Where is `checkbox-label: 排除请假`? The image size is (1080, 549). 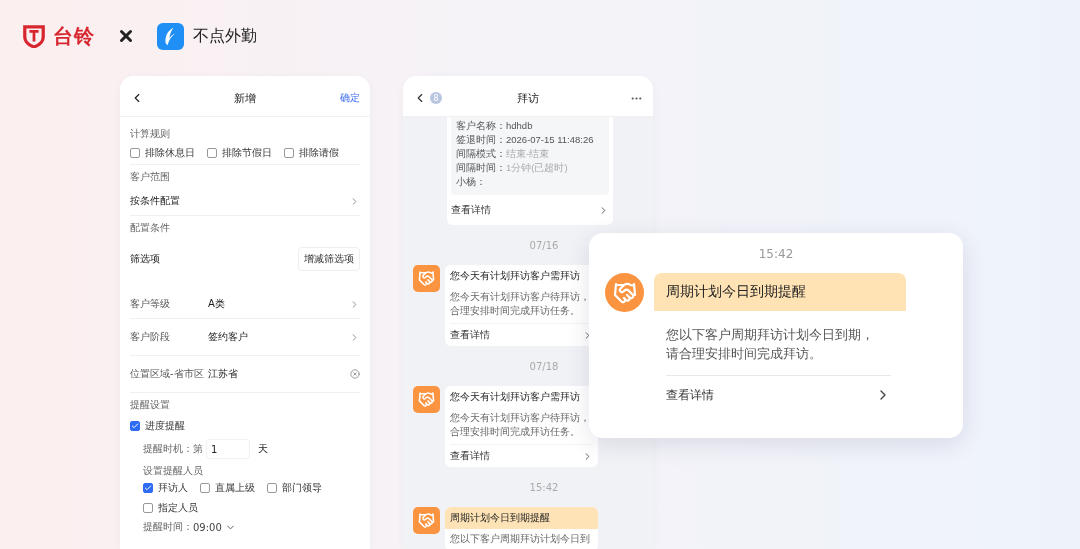
checkbox-label: 排除请假 is located at coordinates (319, 153).